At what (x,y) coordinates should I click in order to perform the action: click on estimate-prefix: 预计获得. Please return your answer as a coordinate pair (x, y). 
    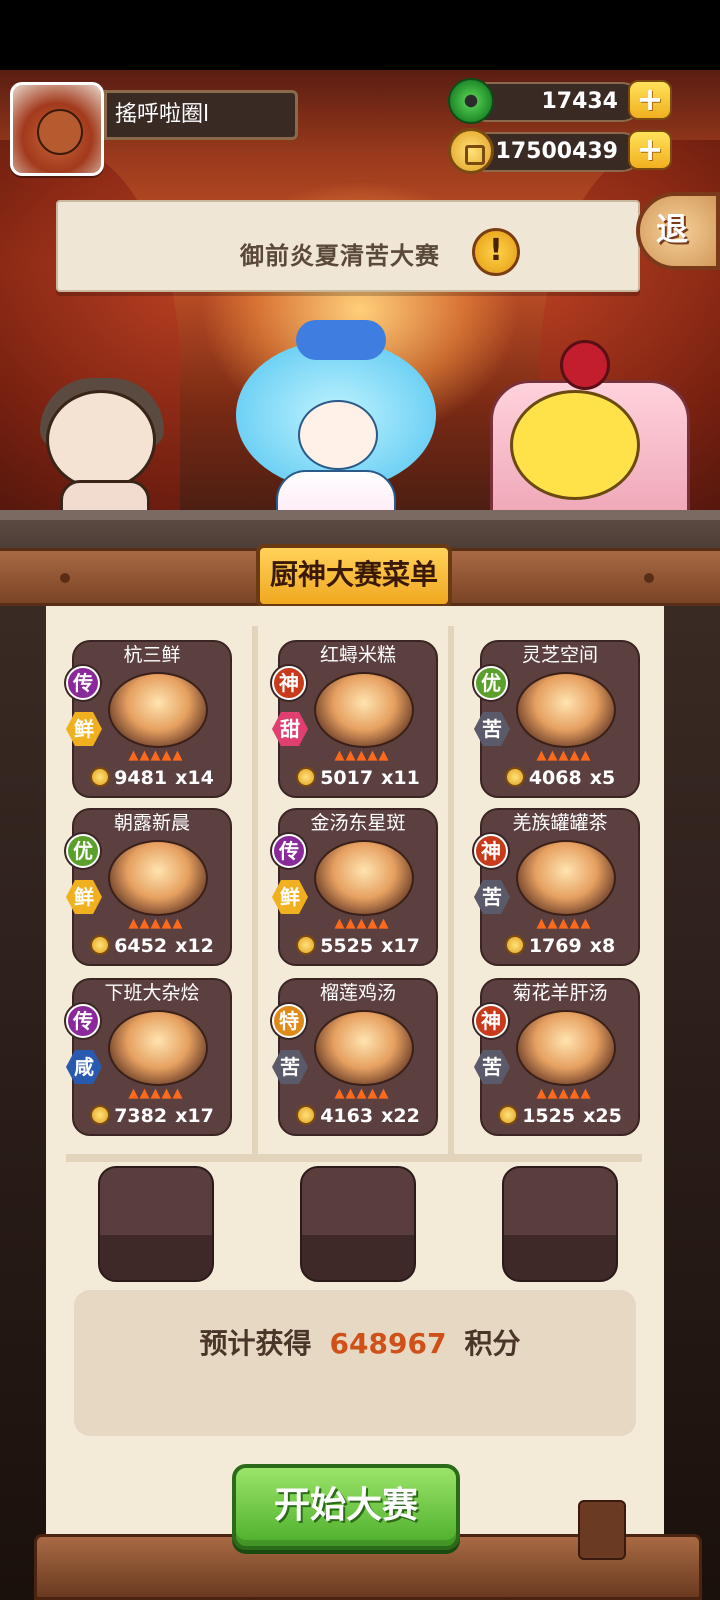
    Looking at the image, I should click on (255, 1343).